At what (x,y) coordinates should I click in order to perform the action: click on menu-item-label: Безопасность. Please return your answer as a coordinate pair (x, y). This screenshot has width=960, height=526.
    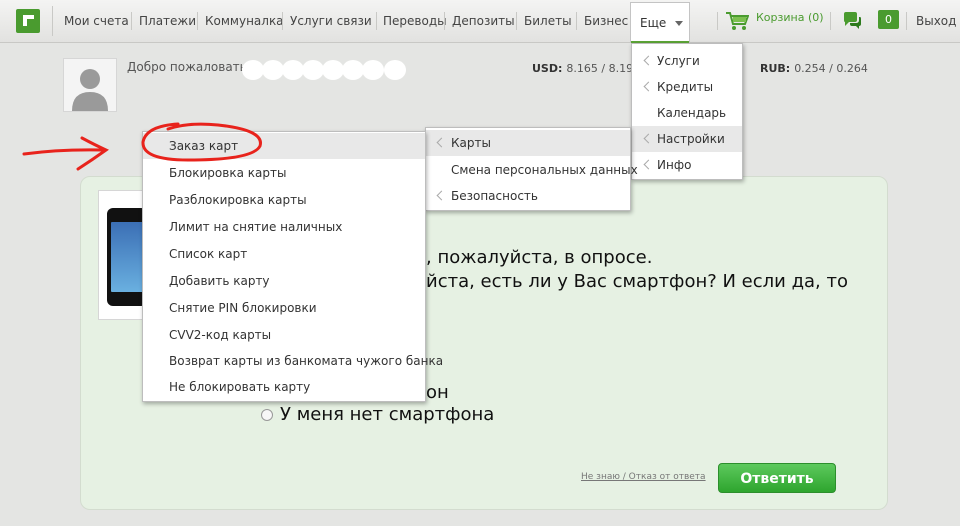
    Looking at the image, I should click on (494, 196).